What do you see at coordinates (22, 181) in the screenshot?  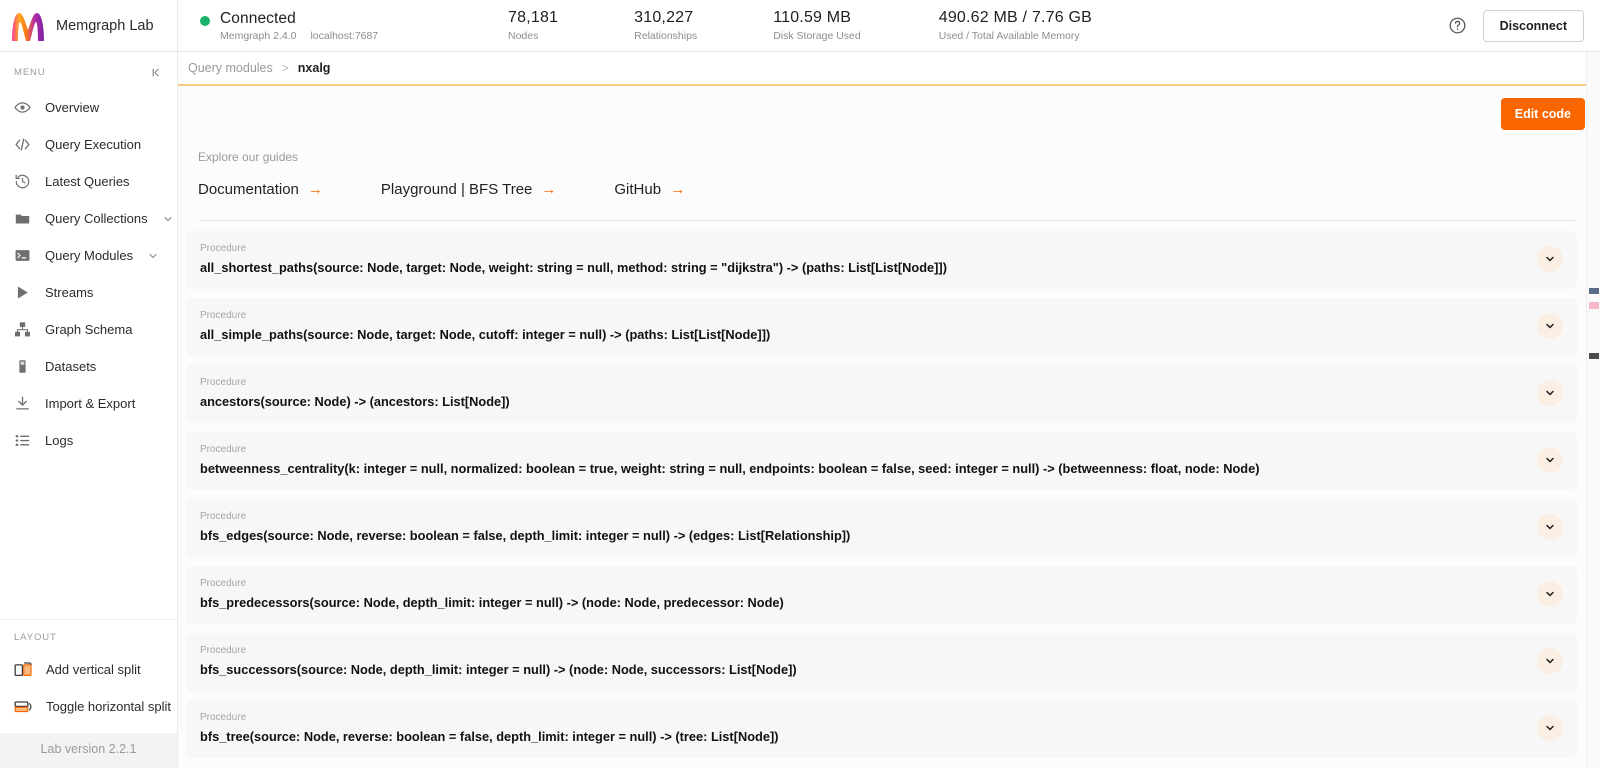 I see `history-icon` at bounding box center [22, 181].